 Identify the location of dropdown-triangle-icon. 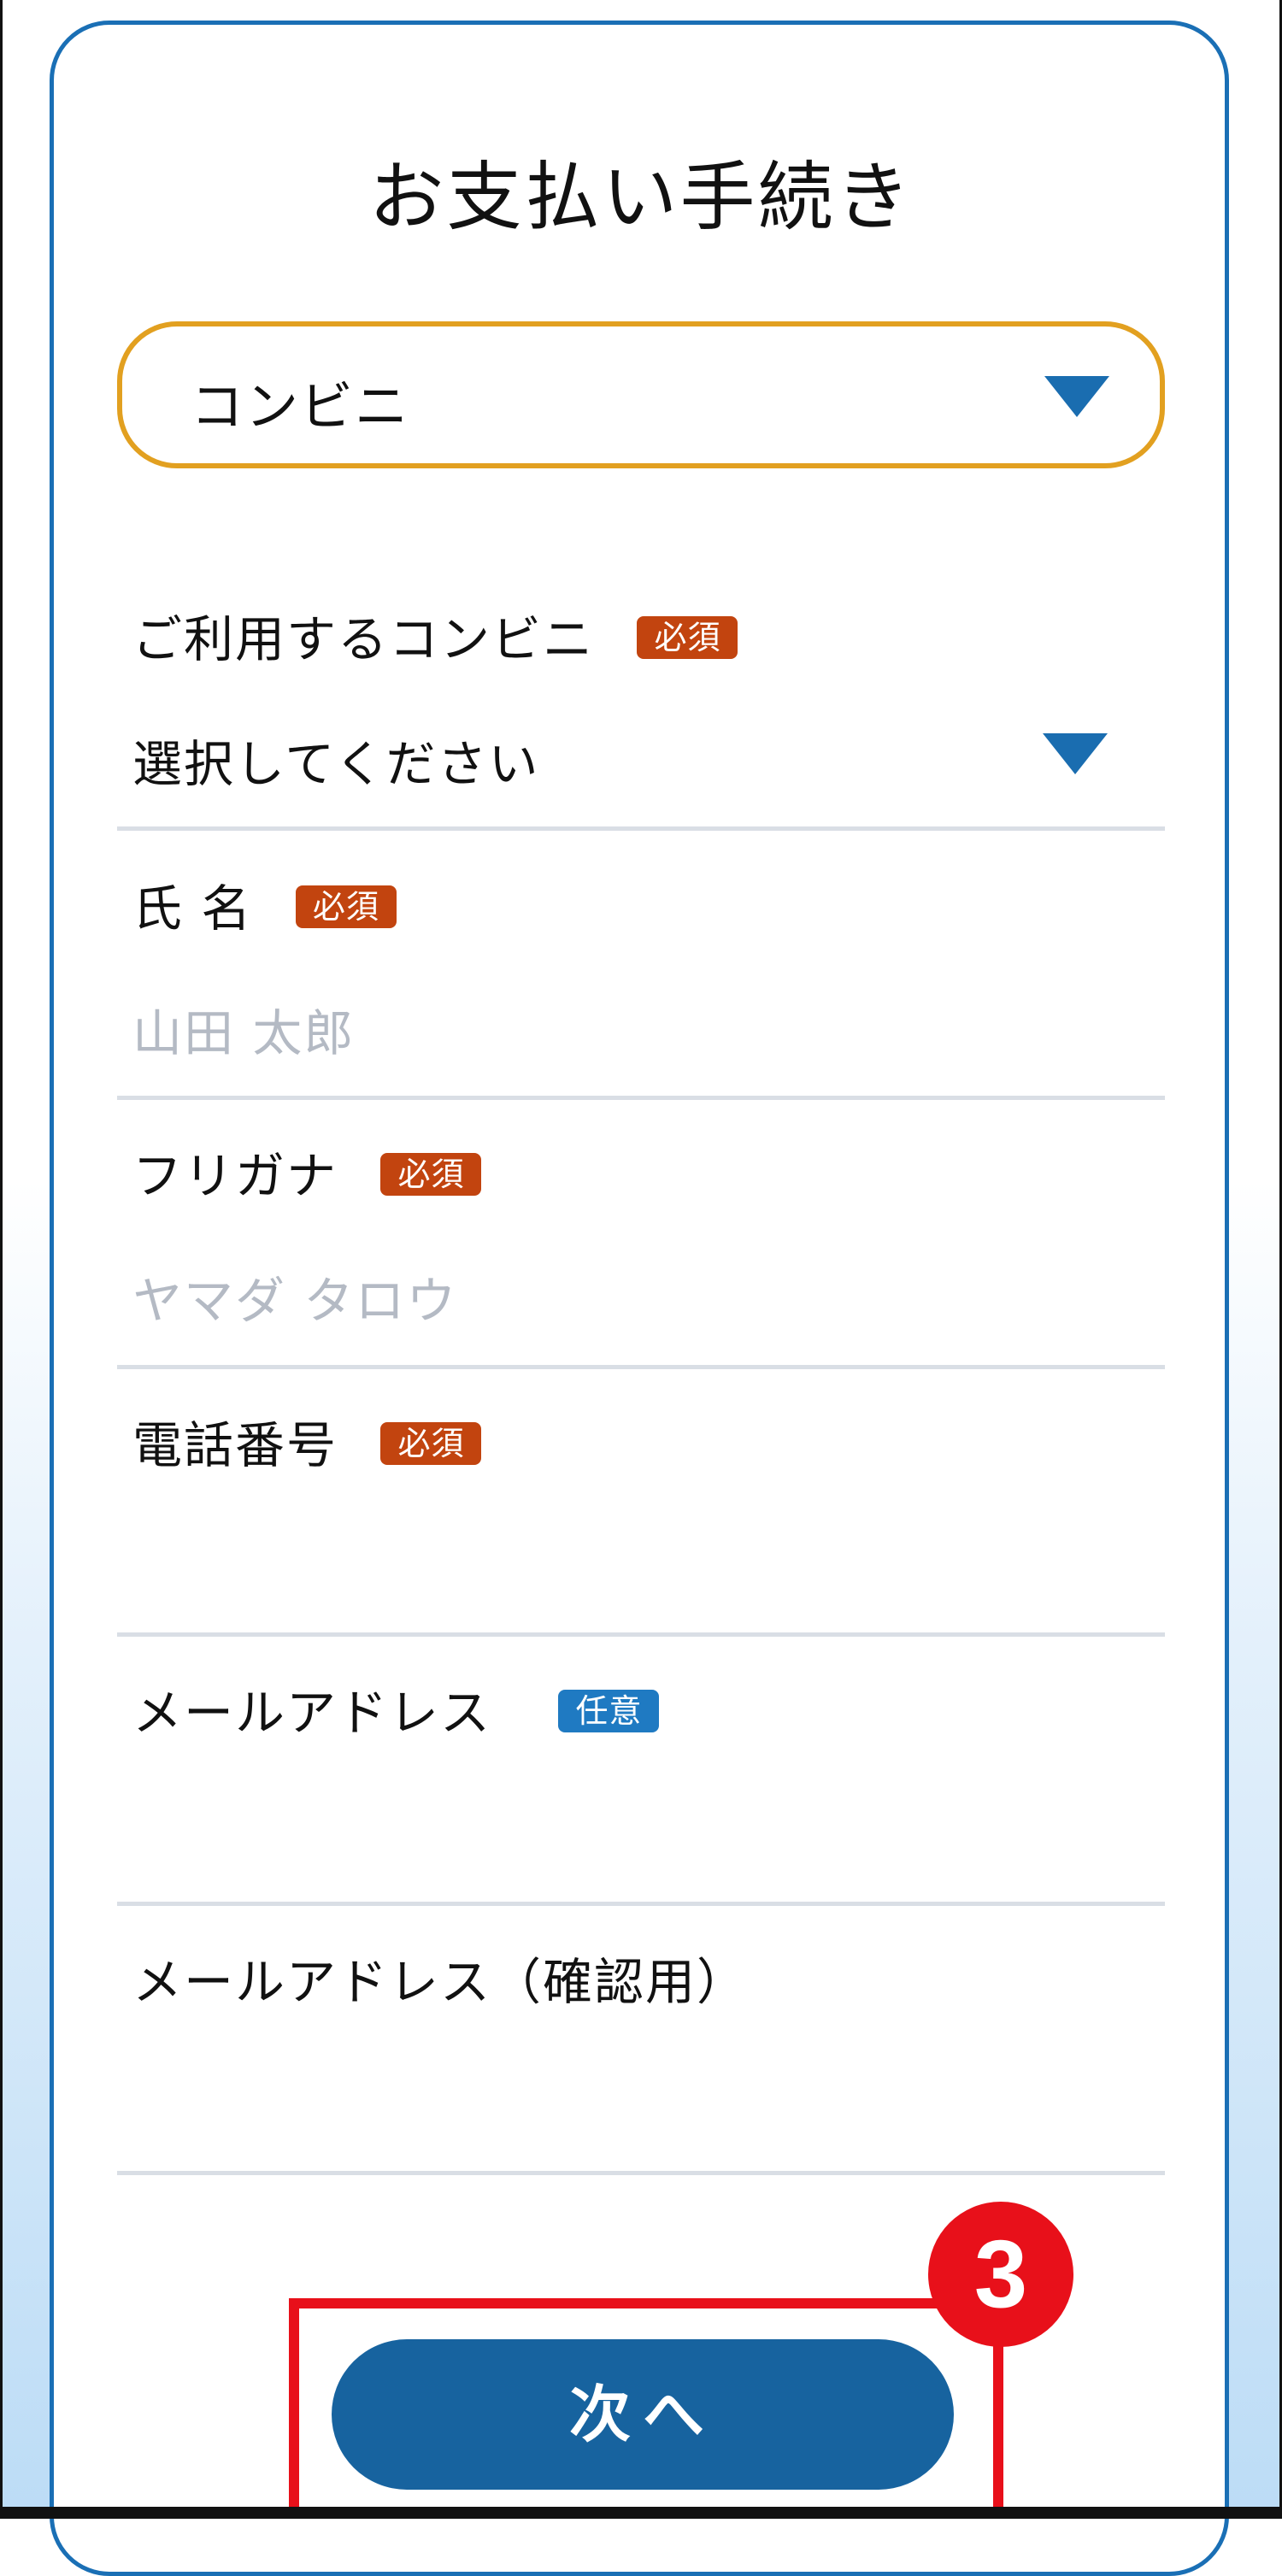
(1076, 396).